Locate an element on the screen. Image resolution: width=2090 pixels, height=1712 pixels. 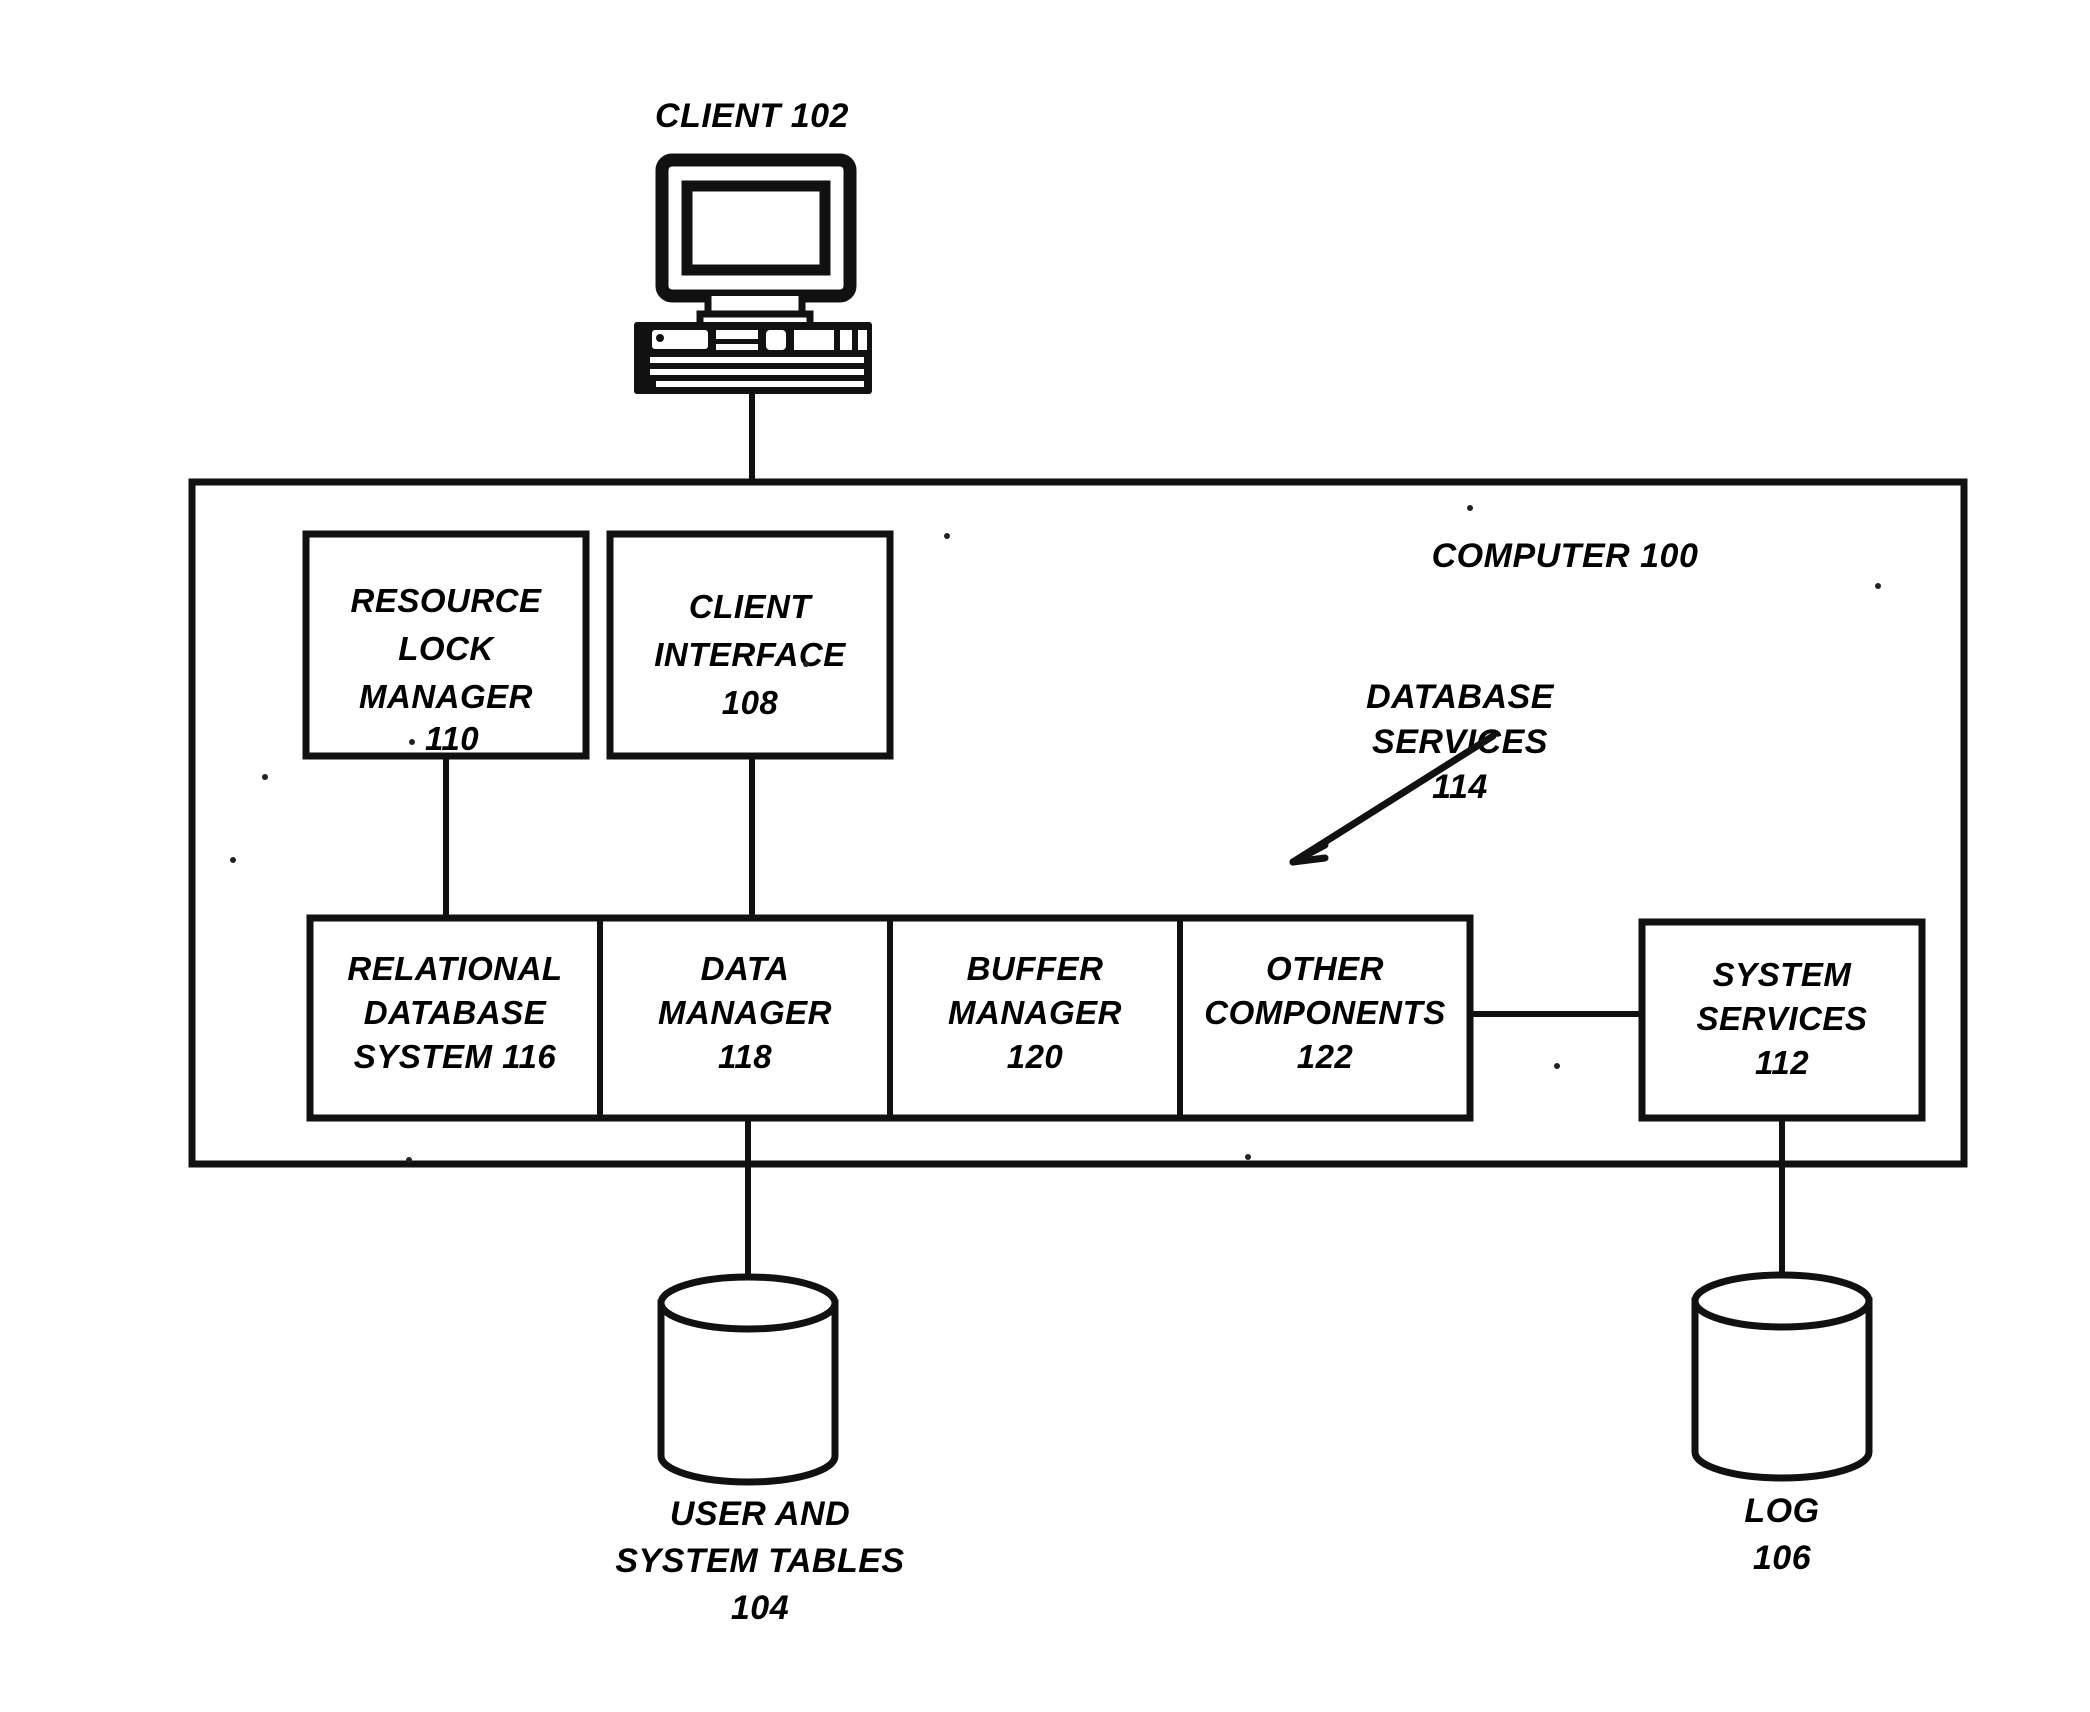
tables-label-line-1: USER AND is located at coordinates (760, 1514).